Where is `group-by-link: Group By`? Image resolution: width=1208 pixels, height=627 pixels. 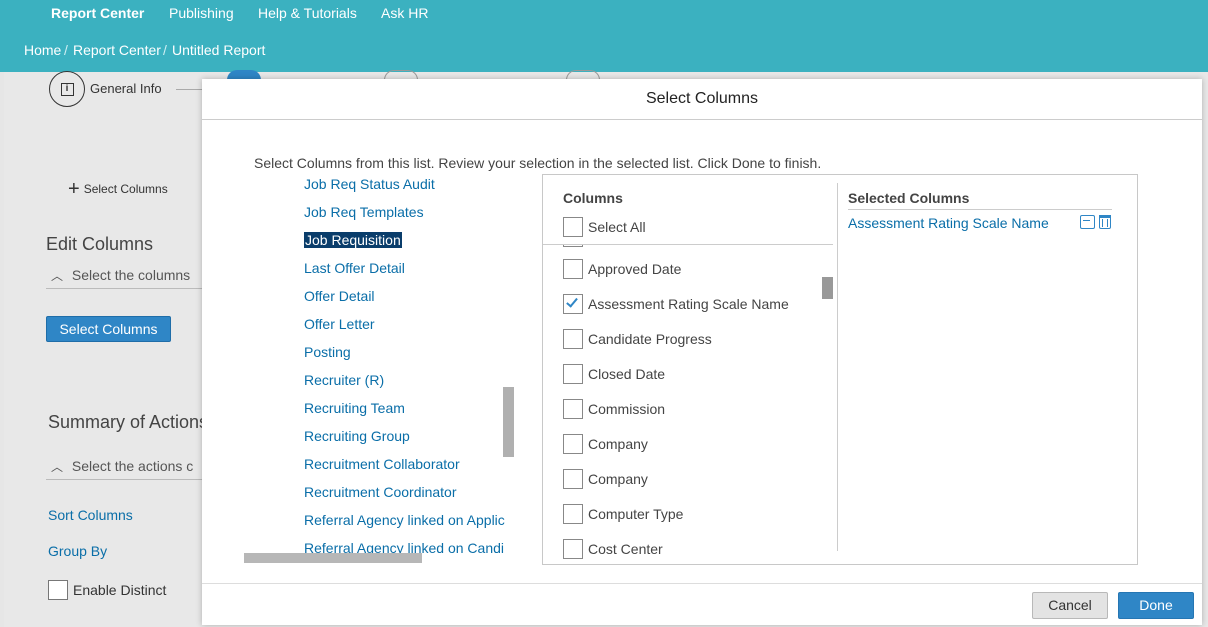 group-by-link: Group By is located at coordinates (77, 551).